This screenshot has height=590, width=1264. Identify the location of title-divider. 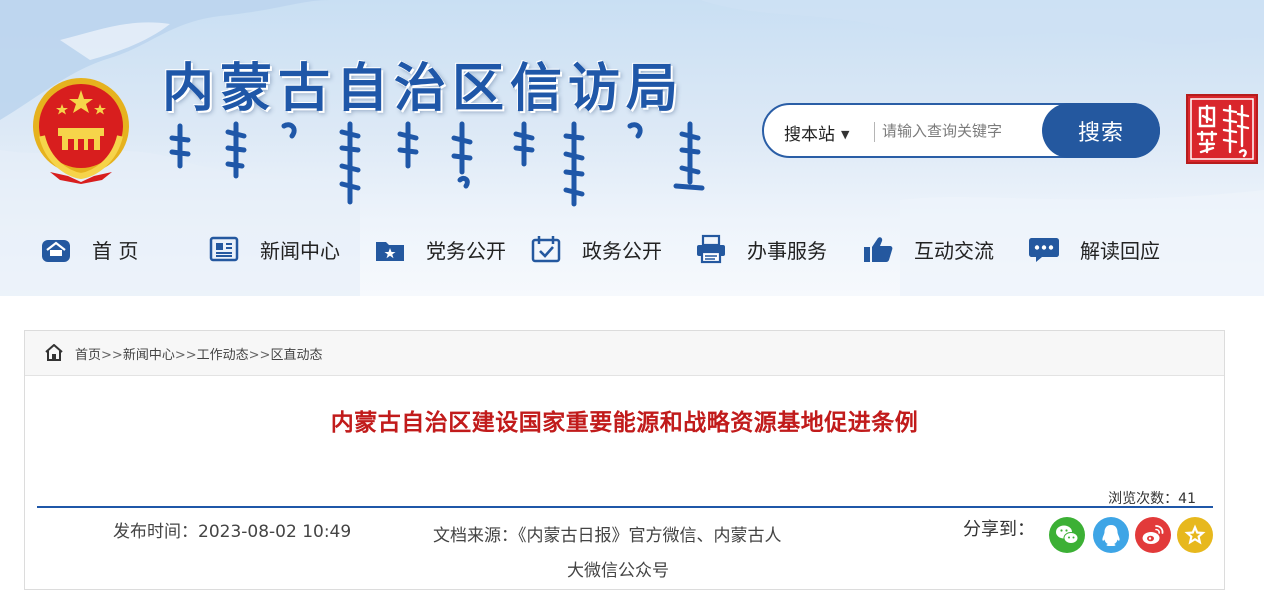
(625, 507).